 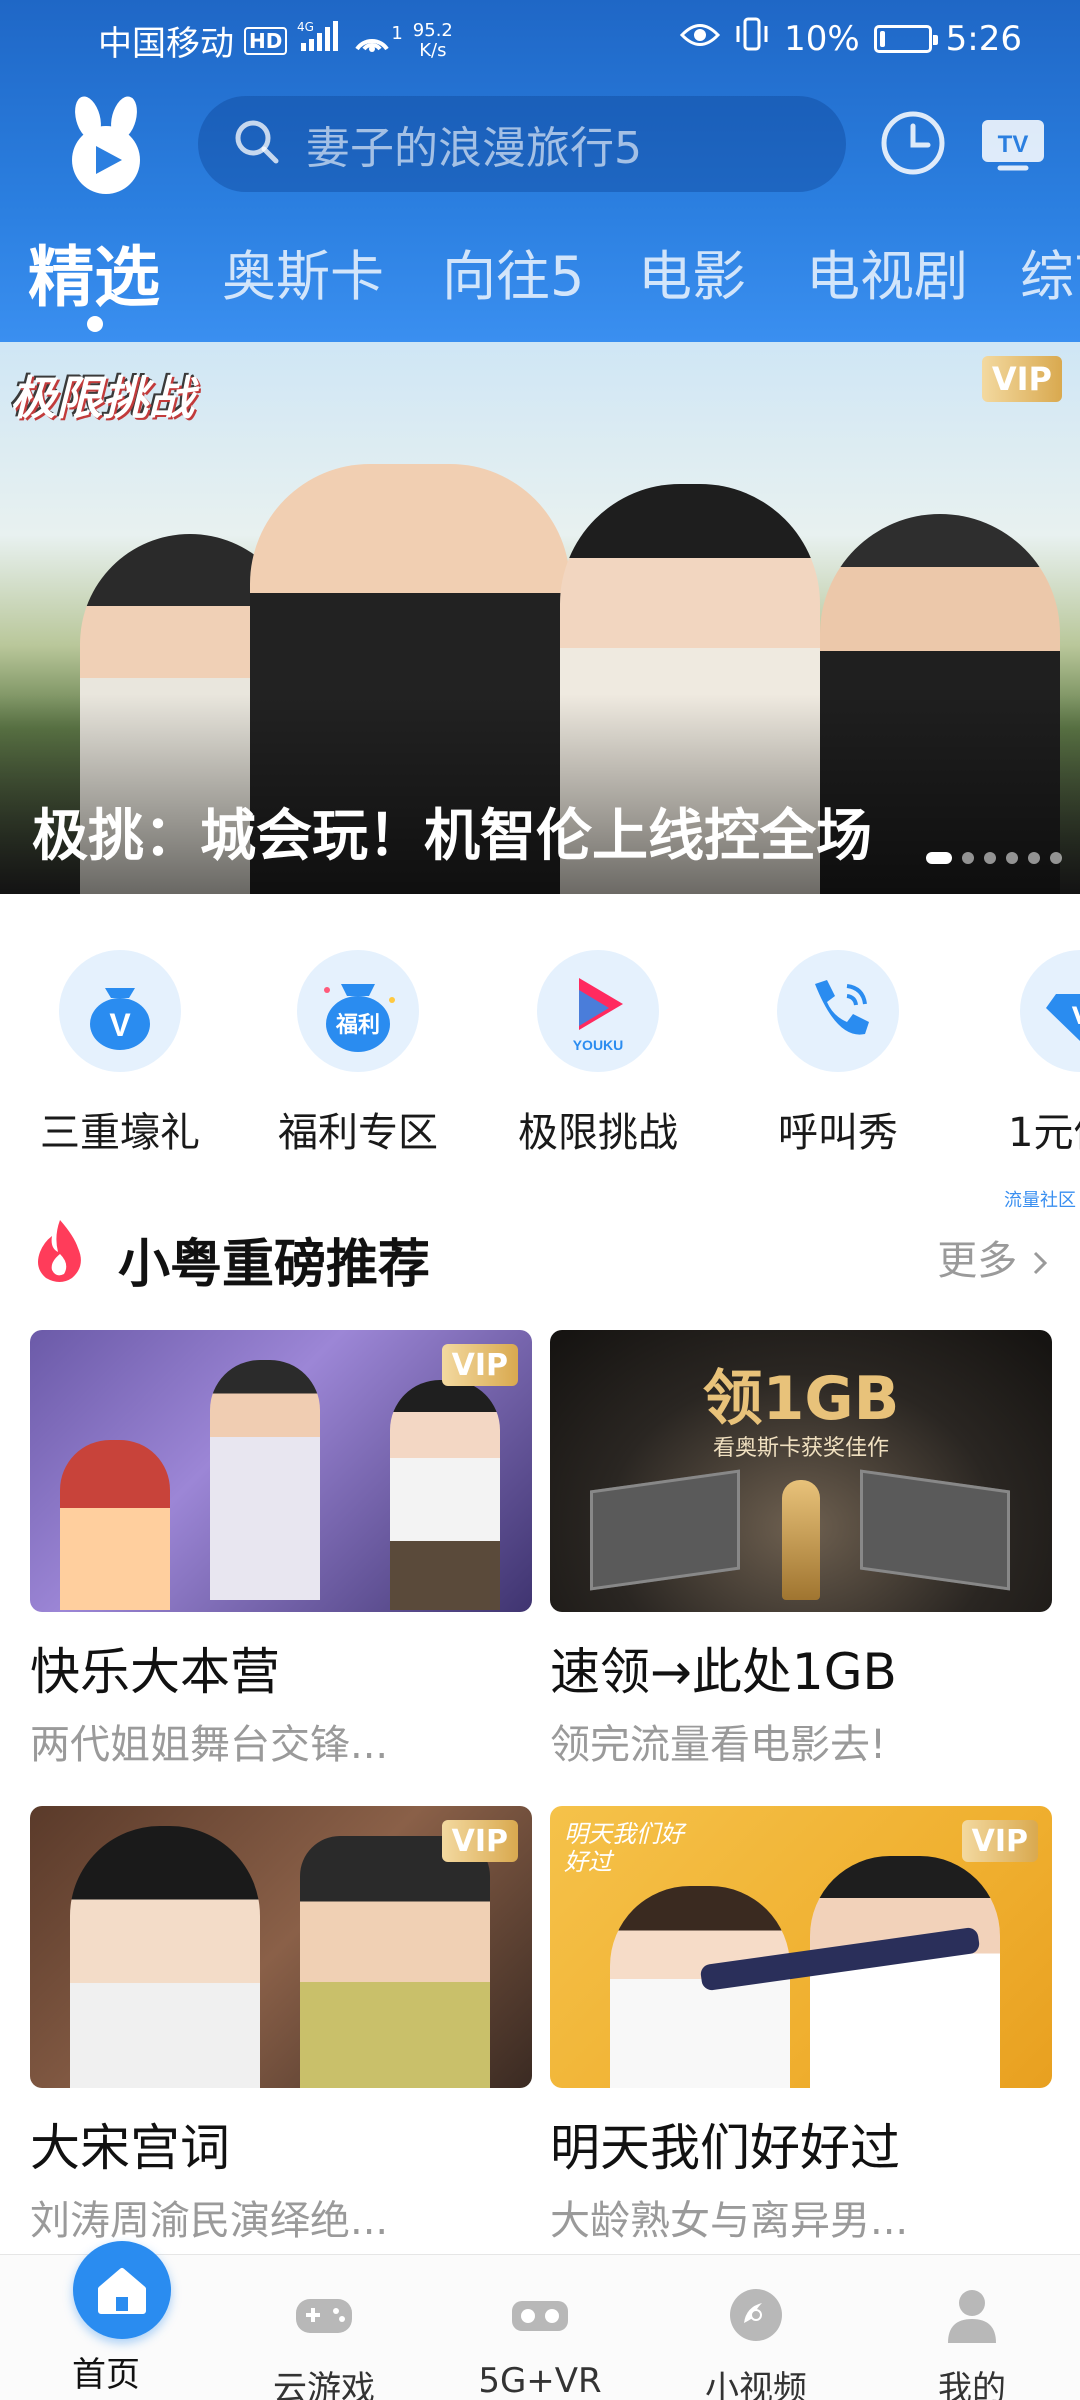 What do you see at coordinates (397, 33) in the screenshot?
I see `hotspot-count: 1` at bounding box center [397, 33].